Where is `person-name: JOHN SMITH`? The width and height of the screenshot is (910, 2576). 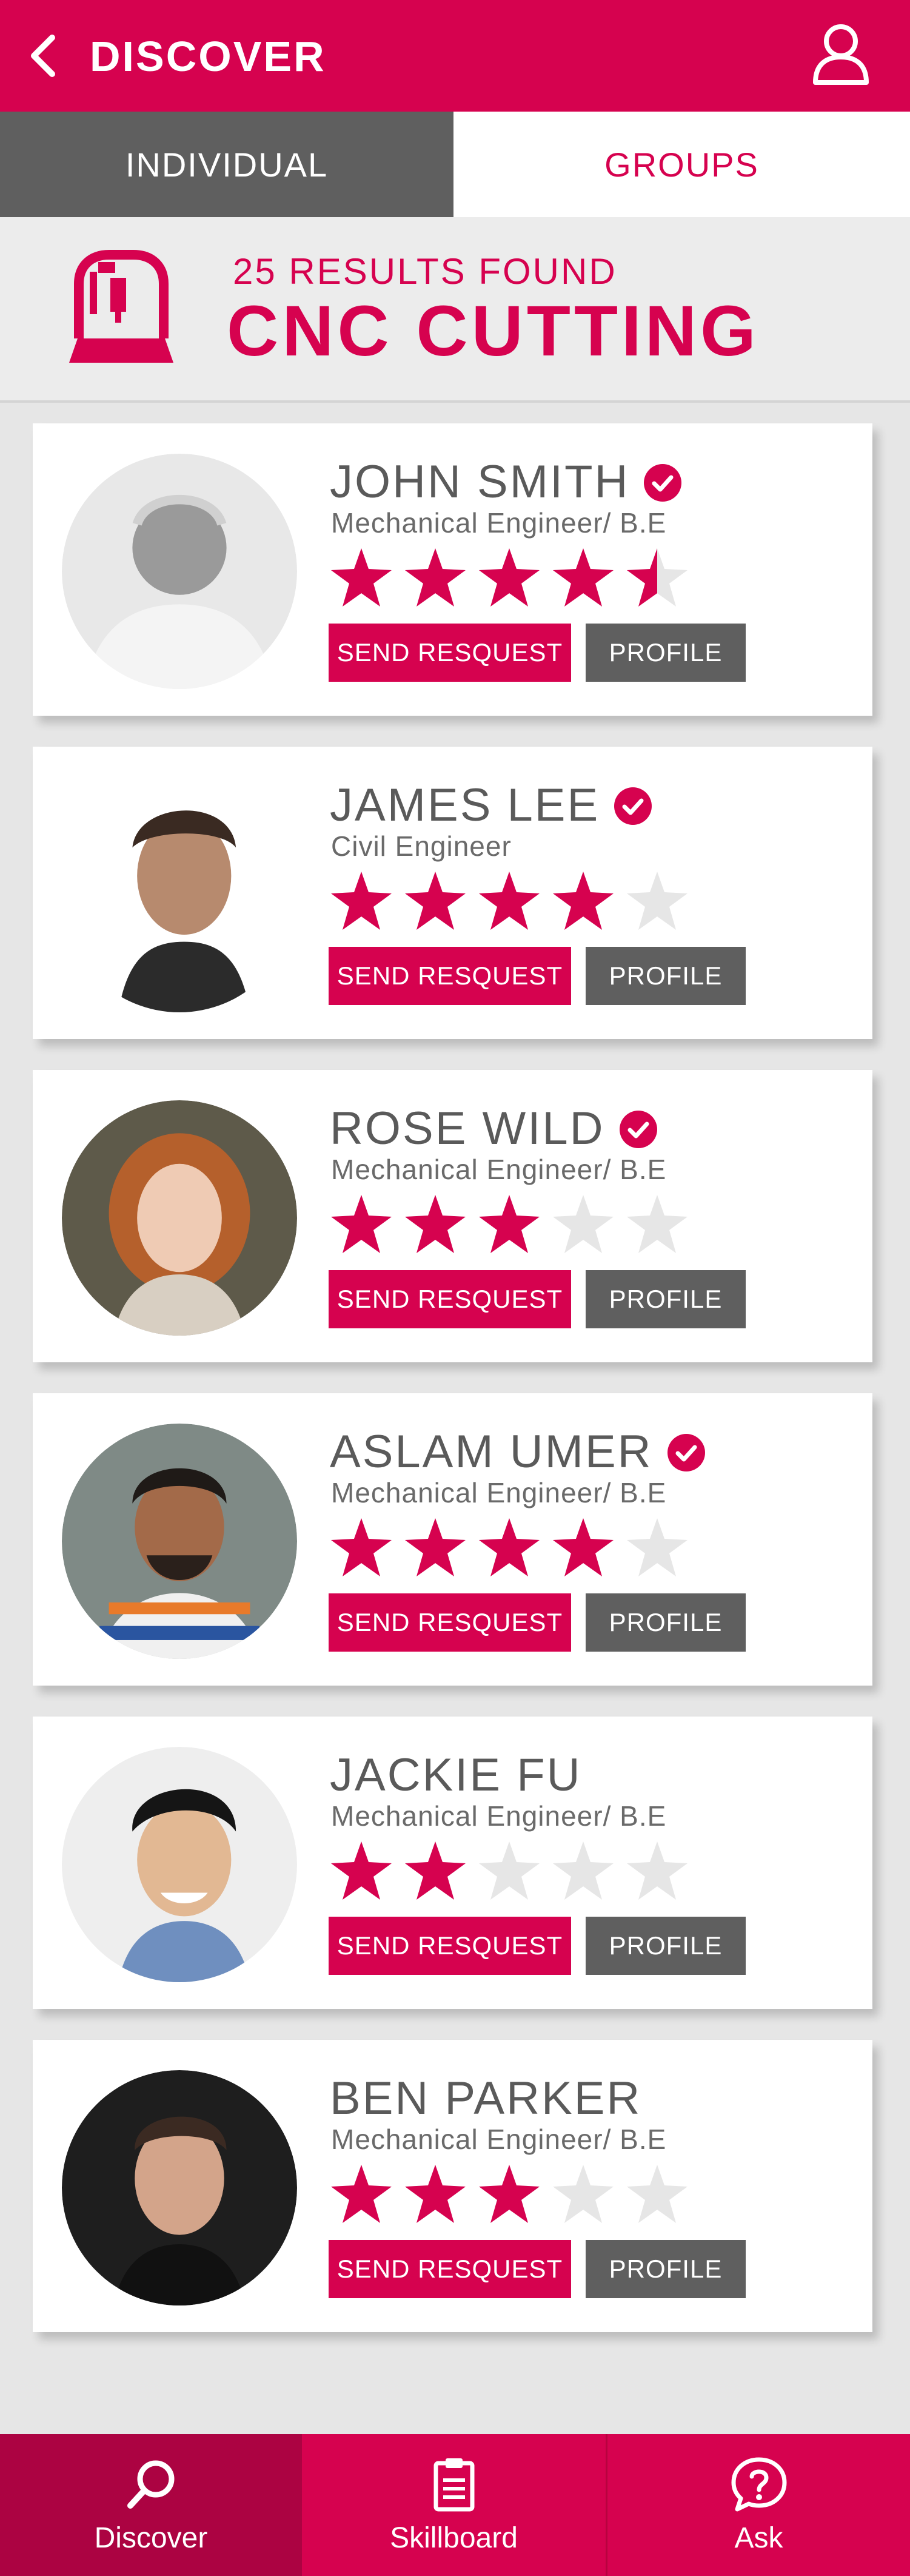
person-name: JOHN SMITH is located at coordinates (507, 482).